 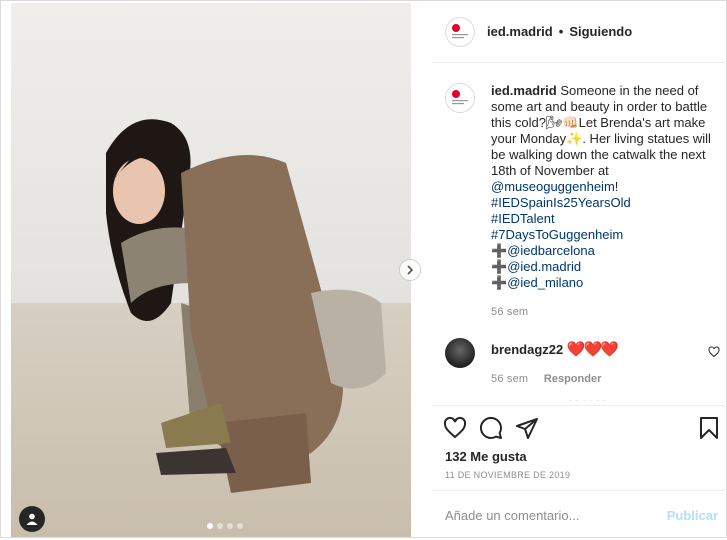 I want to click on post-header: ied.madrid • Siguiendo, so click(x=579, y=32).